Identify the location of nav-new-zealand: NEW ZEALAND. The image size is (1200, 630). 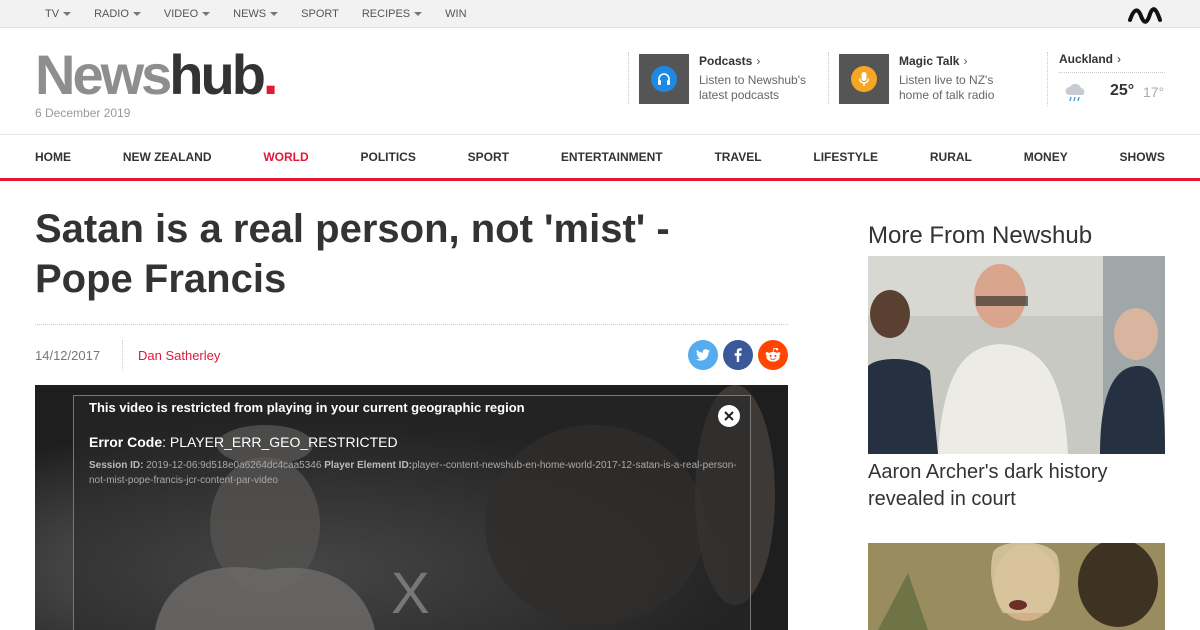
(167, 157).